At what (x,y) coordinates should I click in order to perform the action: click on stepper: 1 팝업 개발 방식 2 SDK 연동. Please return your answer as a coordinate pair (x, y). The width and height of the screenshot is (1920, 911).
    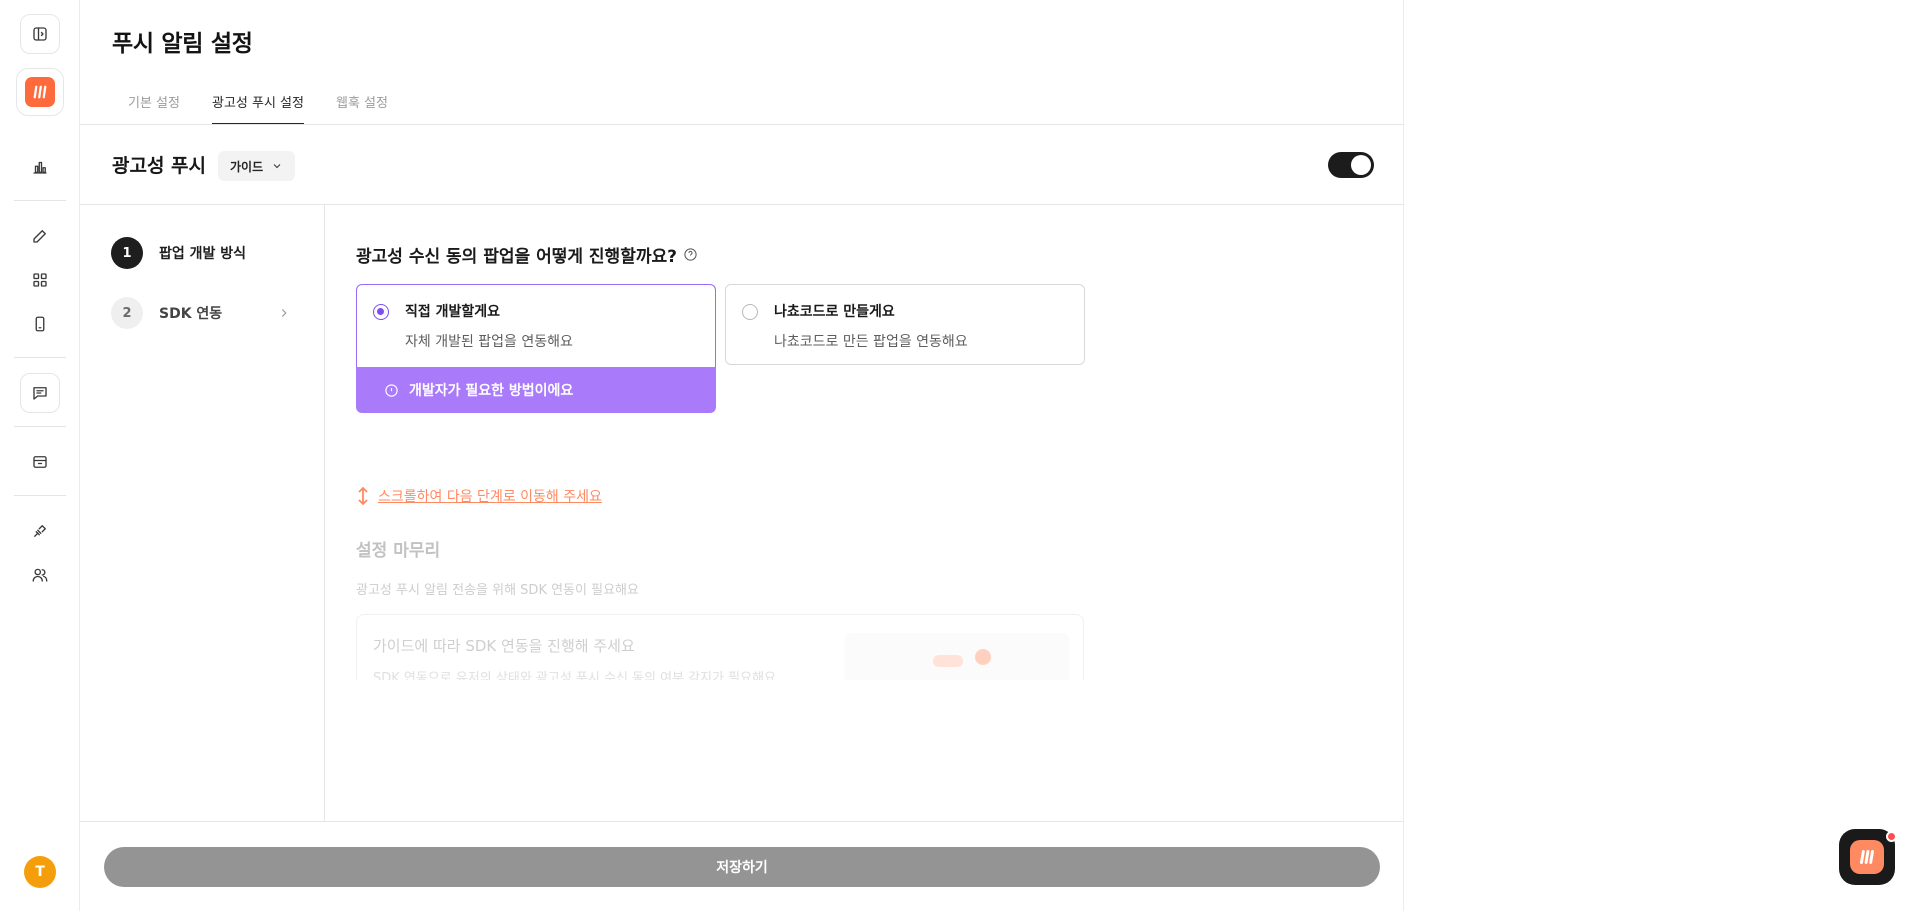
    Looking at the image, I should click on (202, 513).